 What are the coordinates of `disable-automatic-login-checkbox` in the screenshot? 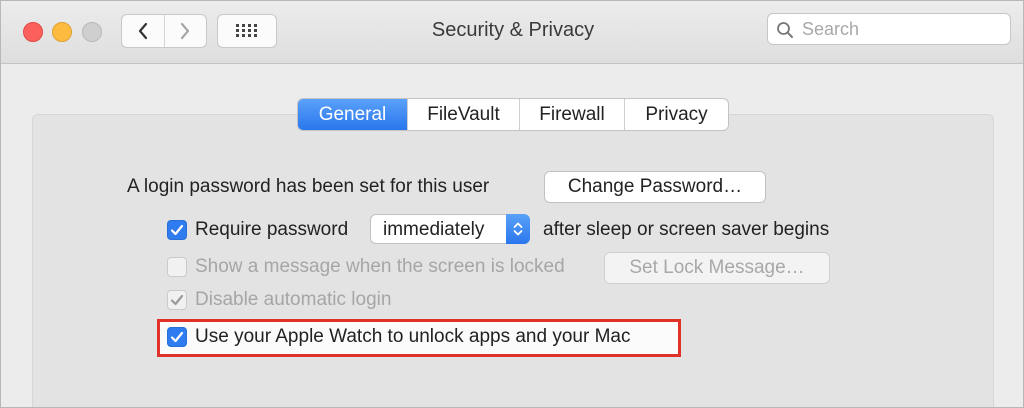 It's located at (177, 300).